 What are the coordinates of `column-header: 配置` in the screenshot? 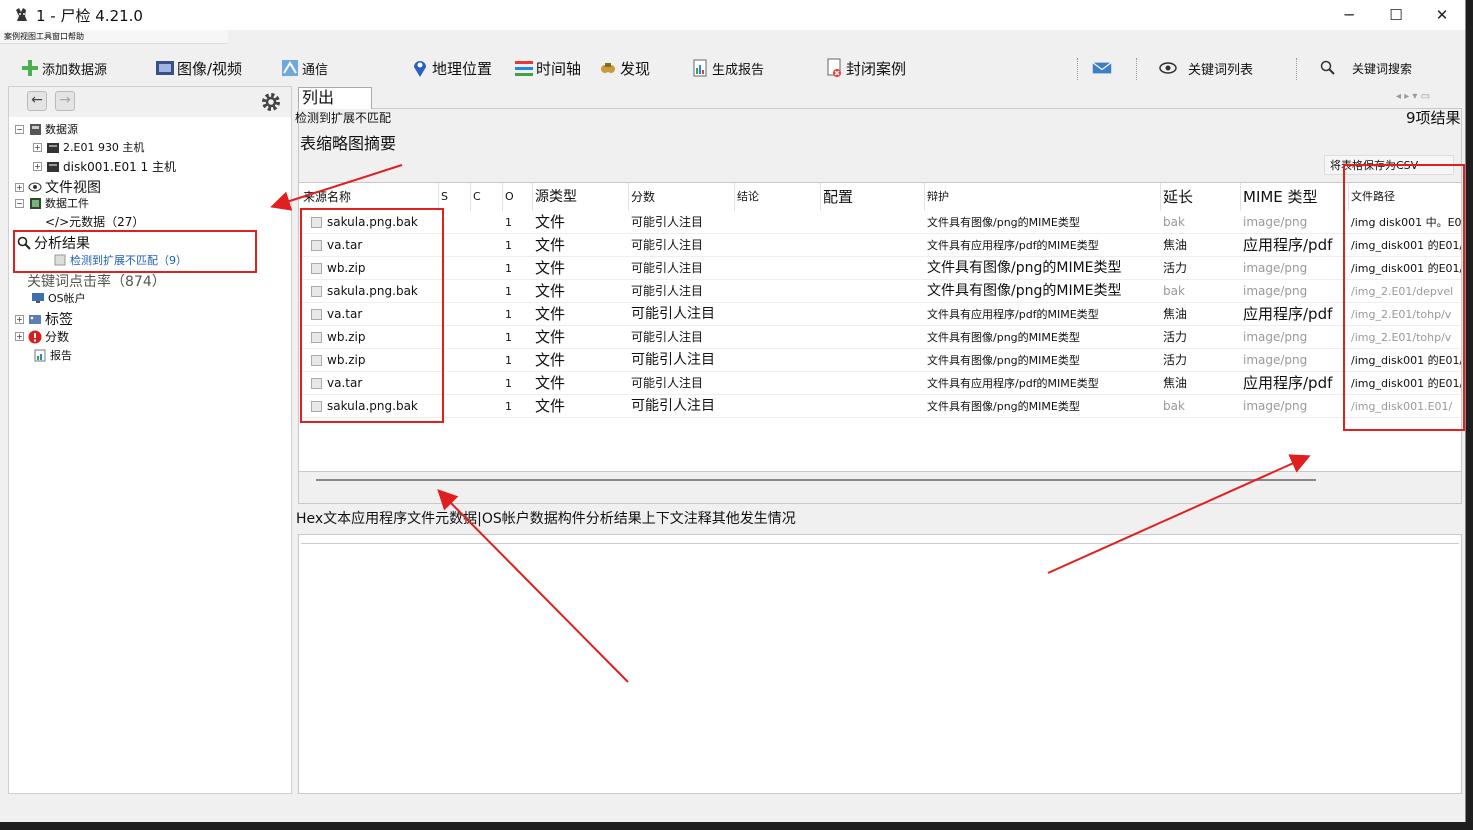 It's located at (873, 197).